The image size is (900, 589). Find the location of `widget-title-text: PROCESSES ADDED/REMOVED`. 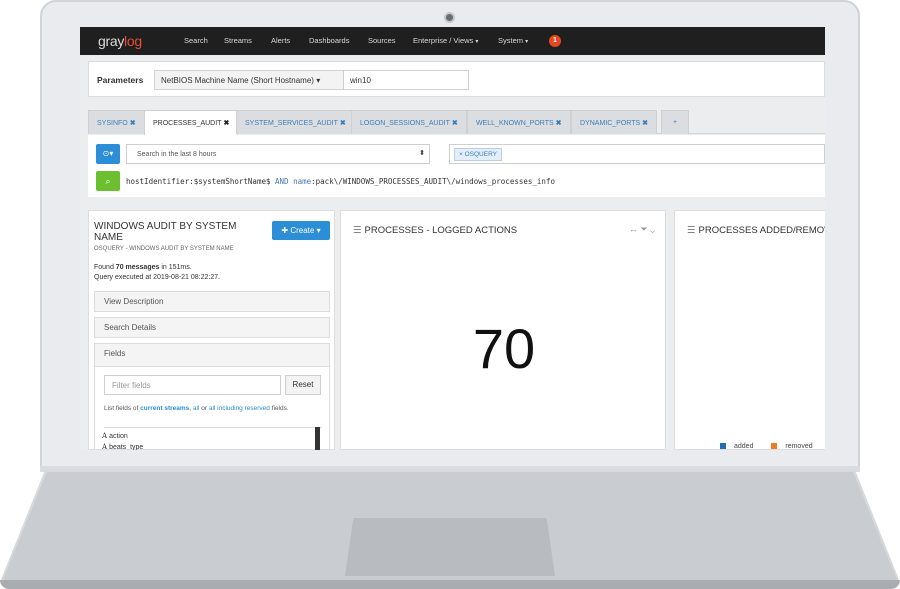

widget-title-text: PROCESSES ADDED/REMOVED is located at coordinates (761, 230).